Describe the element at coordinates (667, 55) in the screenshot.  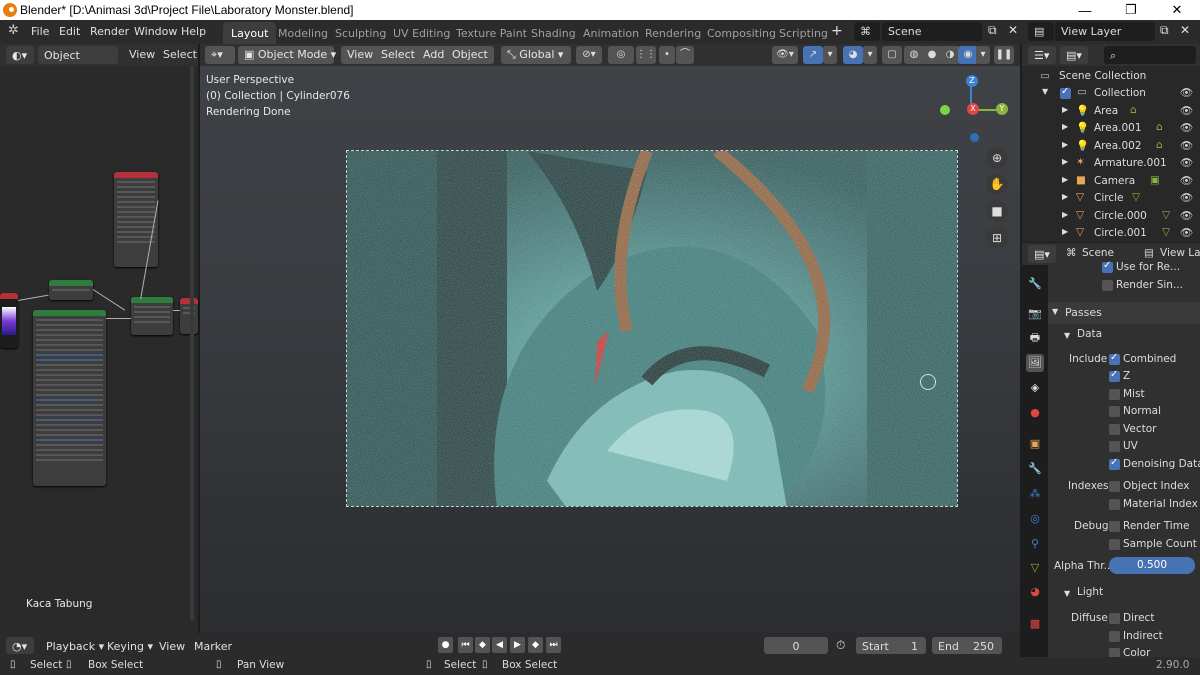
I see `proportional-edit-icon: •` at that location.